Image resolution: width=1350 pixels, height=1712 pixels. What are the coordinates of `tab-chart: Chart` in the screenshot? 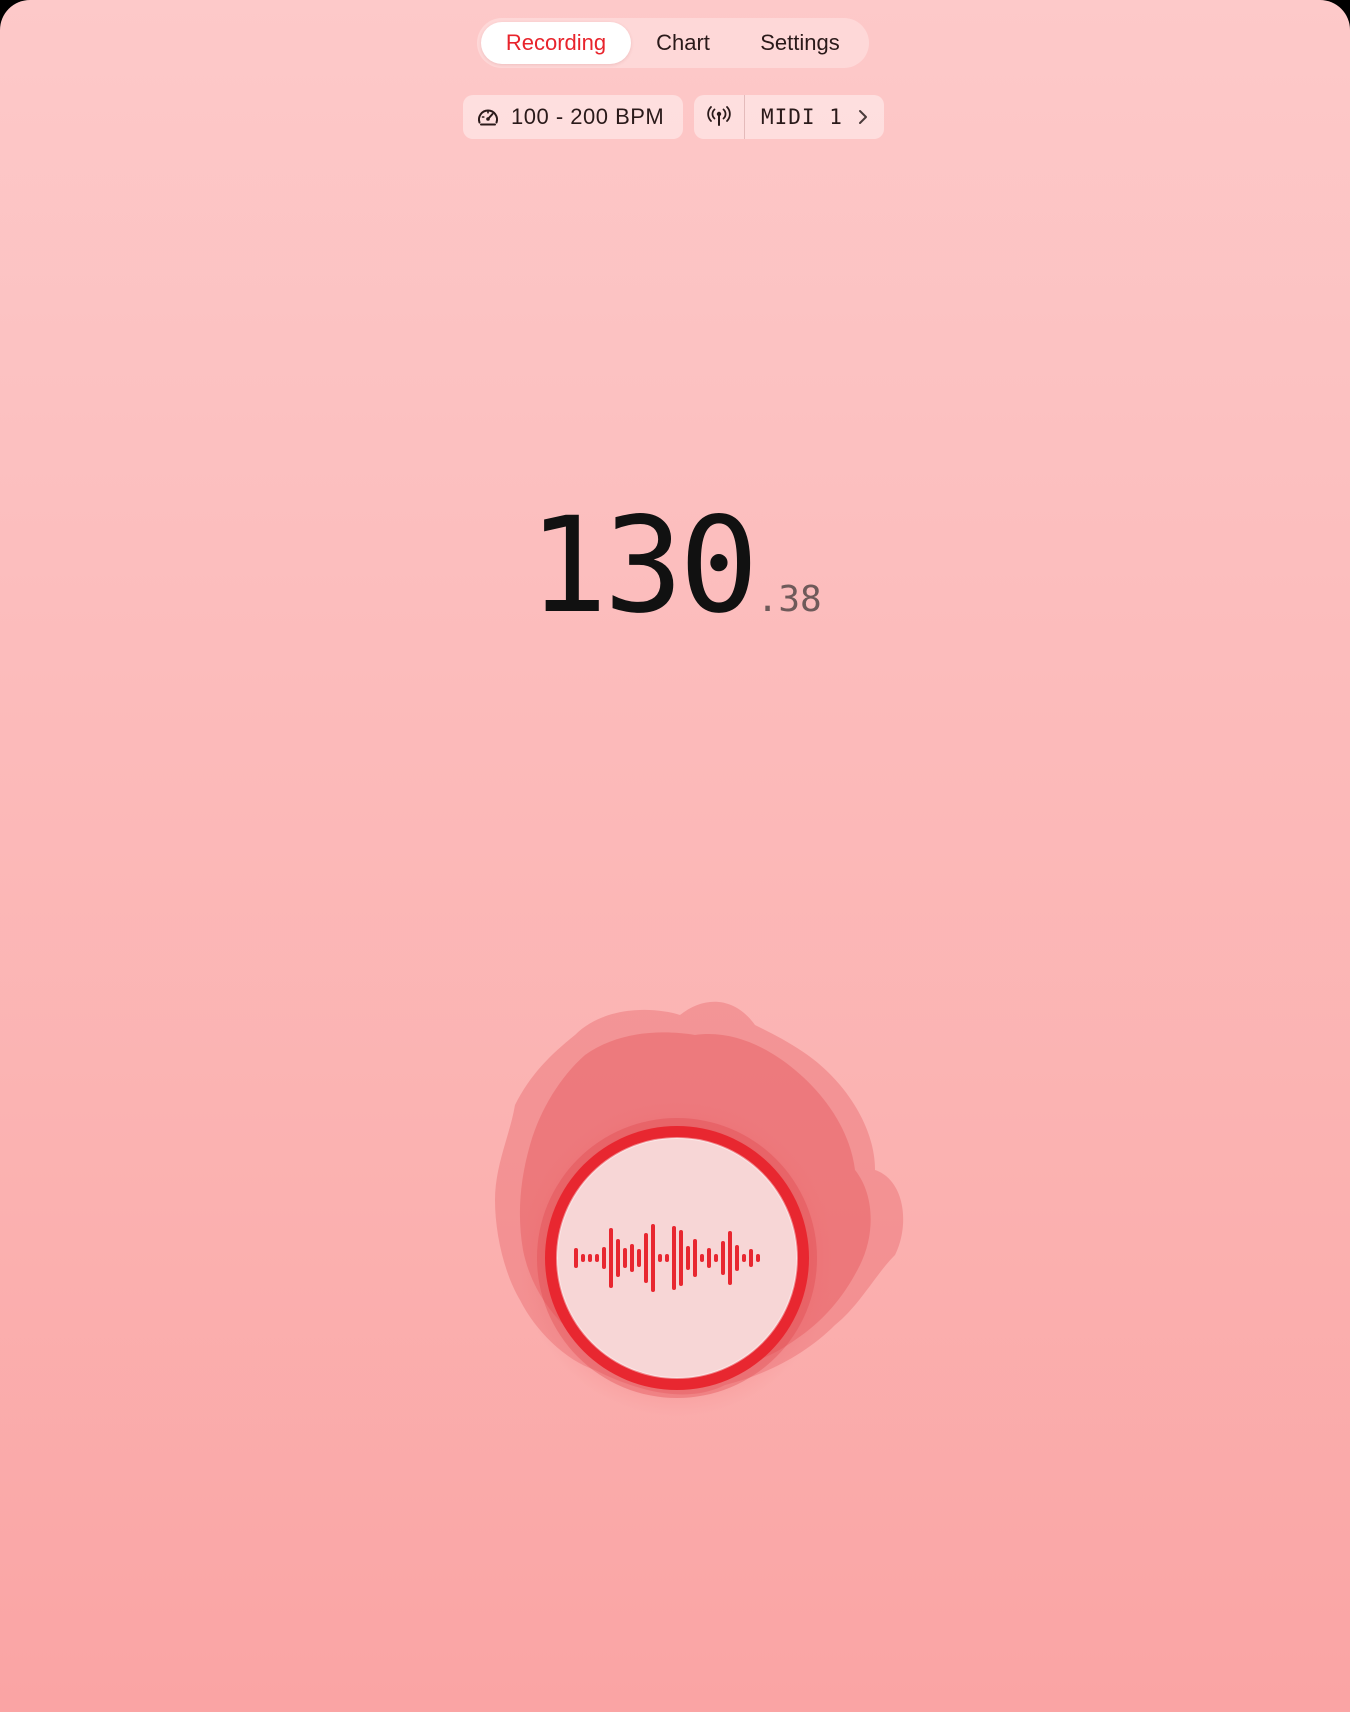 It's located at (683, 43).